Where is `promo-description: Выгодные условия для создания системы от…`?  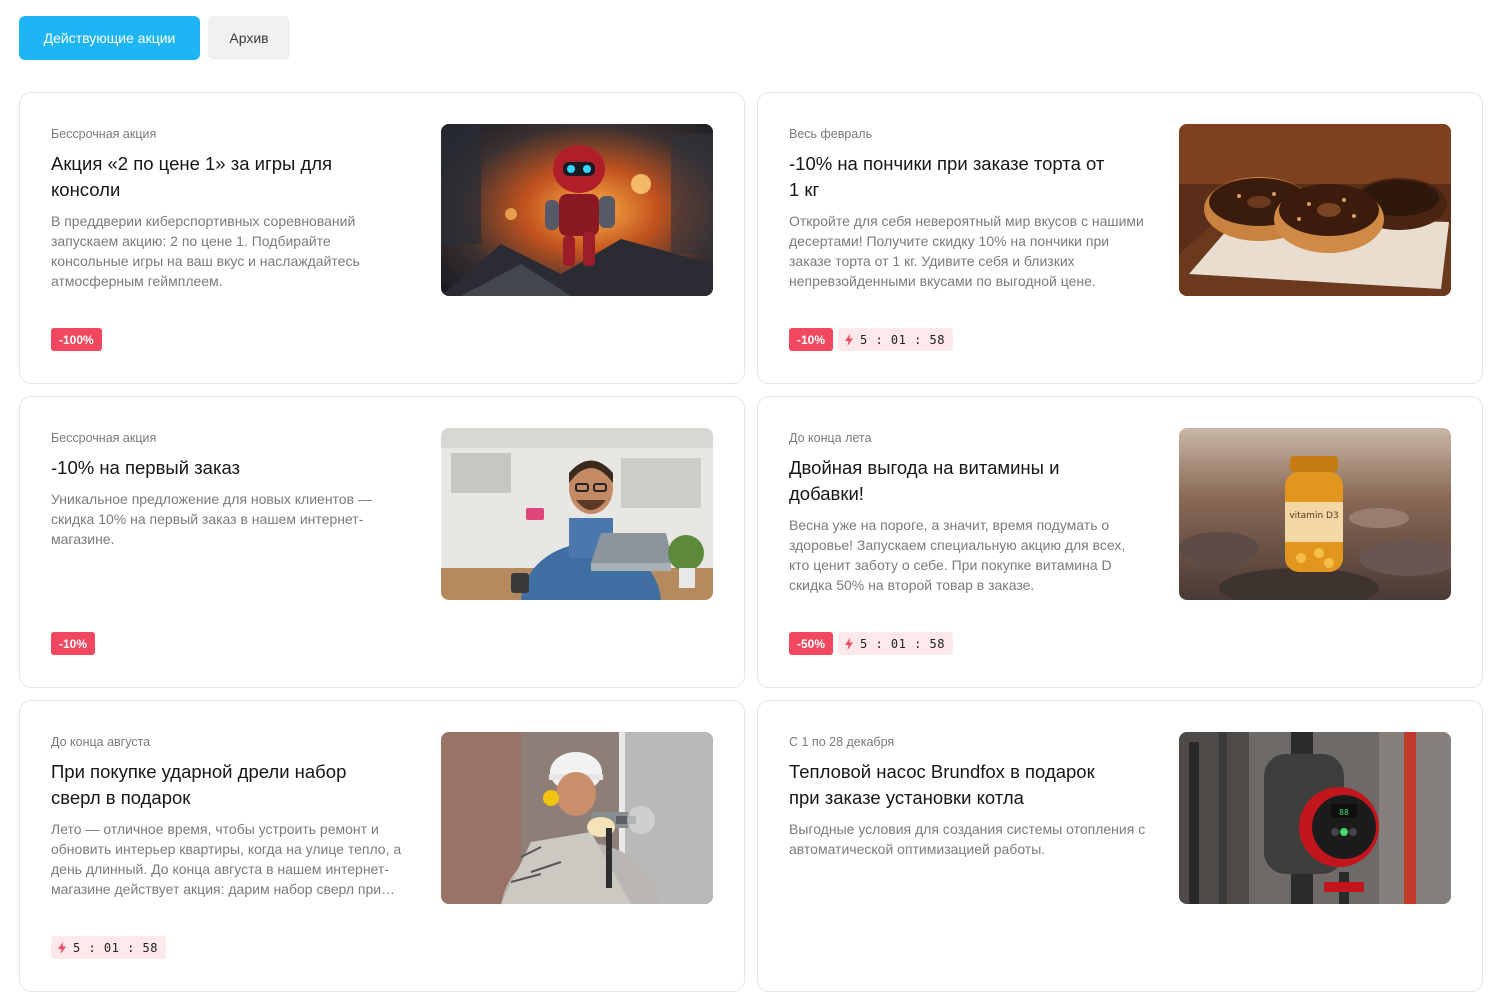
promo-description: Выгодные условия для создания системы от… is located at coordinates (967, 839).